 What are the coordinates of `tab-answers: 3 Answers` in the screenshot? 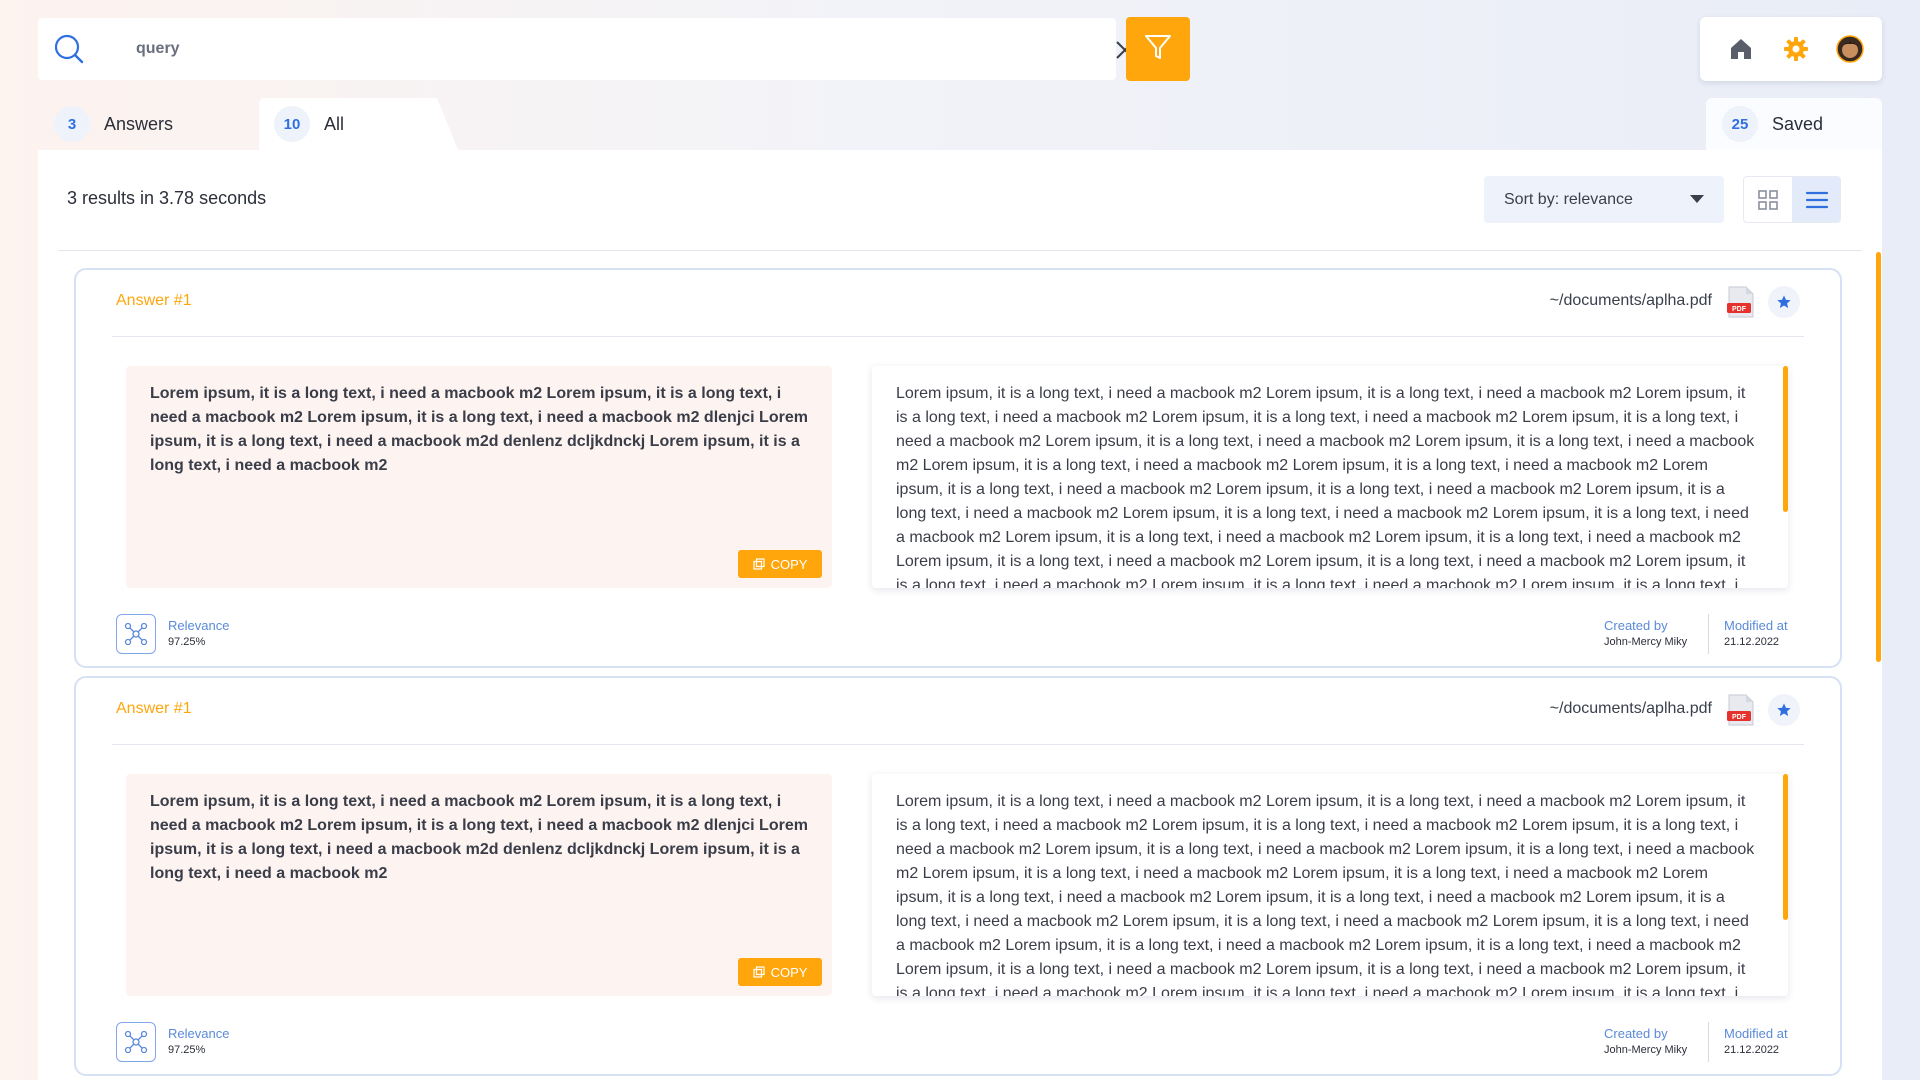 It's located at (113, 124).